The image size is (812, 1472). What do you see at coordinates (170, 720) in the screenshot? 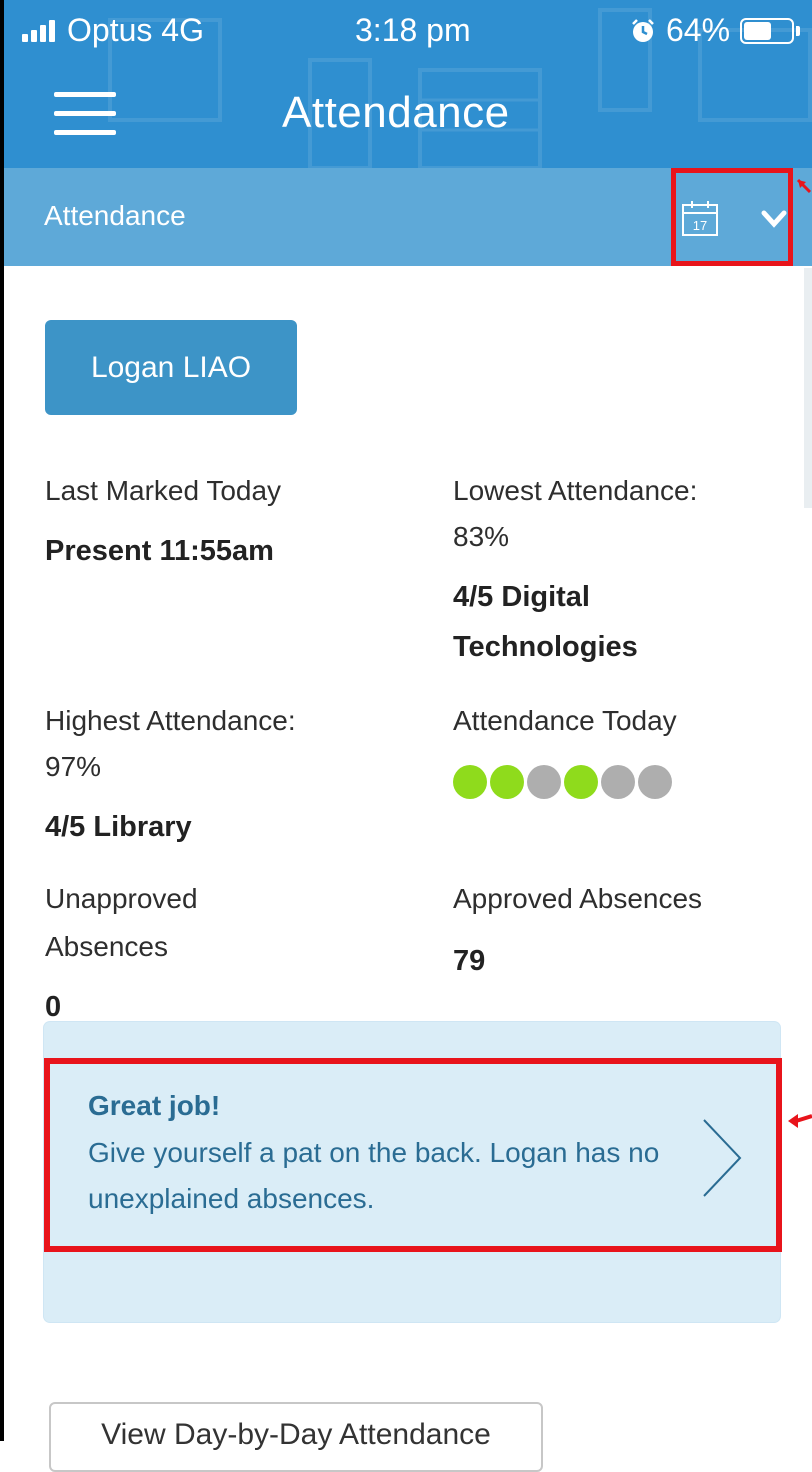
I see `highest-attendance-label: Highest Attendance:` at bounding box center [170, 720].